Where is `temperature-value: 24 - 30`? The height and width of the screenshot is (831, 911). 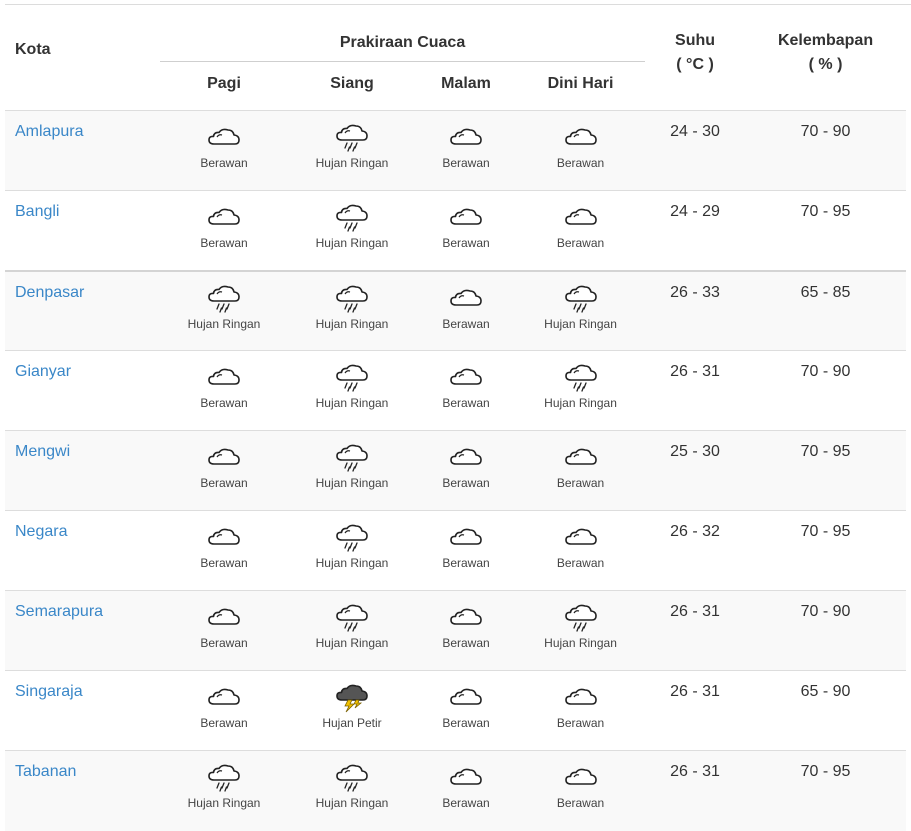
temperature-value: 24 - 30 is located at coordinates (695, 131).